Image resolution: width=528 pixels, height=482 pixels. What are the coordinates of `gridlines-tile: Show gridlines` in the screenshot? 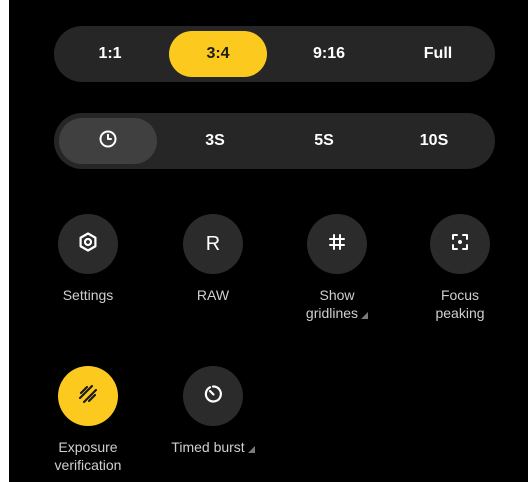 It's located at (337, 268).